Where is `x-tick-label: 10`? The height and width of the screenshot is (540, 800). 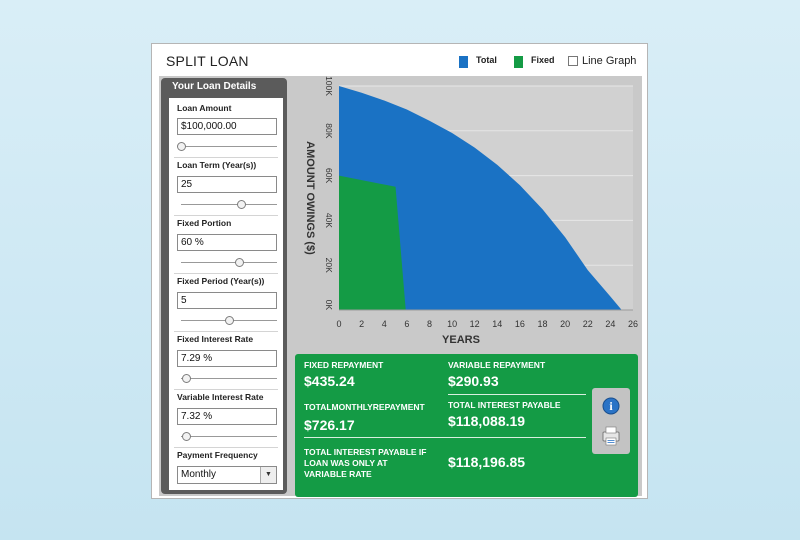
x-tick-label: 10 is located at coordinates (452, 324).